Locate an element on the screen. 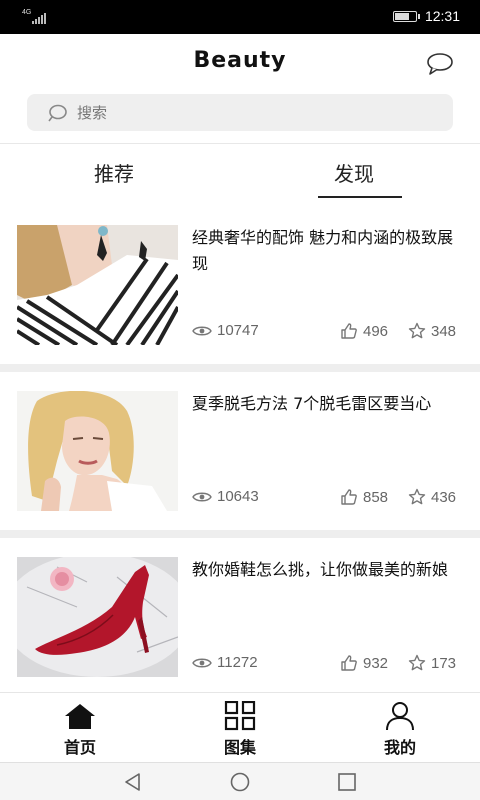 The image size is (480, 800). nav-home-label: 首页 is located at coordinates (79, 747).